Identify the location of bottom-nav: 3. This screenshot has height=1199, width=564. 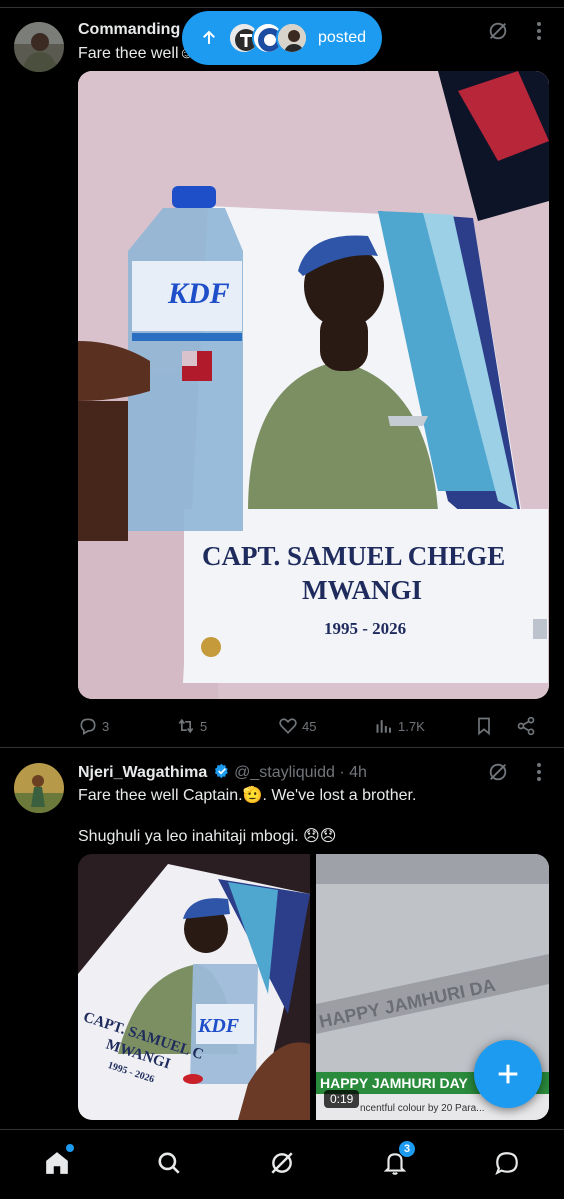
(282, 1164).